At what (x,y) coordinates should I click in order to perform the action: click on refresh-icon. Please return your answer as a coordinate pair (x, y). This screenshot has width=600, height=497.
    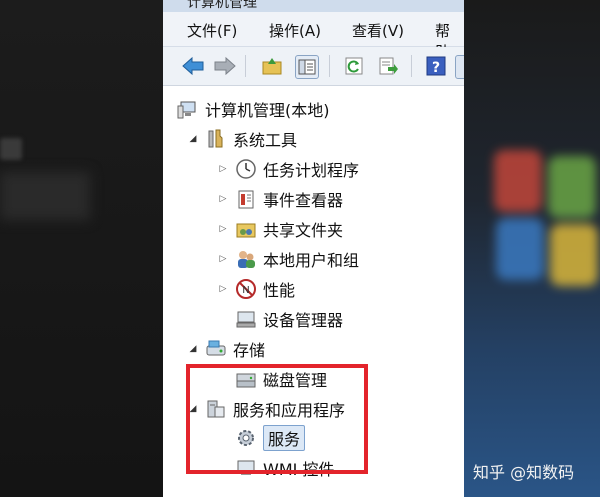
    Looking at the image, I should click on (354, 66).